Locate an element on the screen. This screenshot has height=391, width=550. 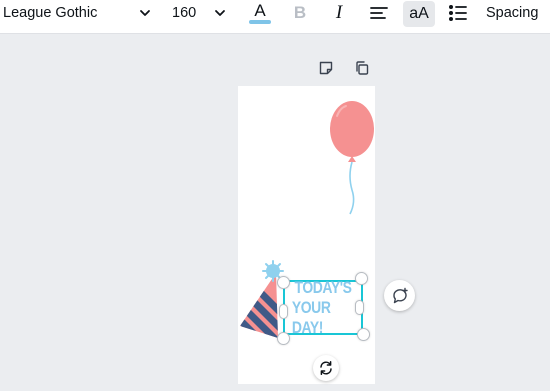
resize-handle-top-left is located at coordinates (283, 282).